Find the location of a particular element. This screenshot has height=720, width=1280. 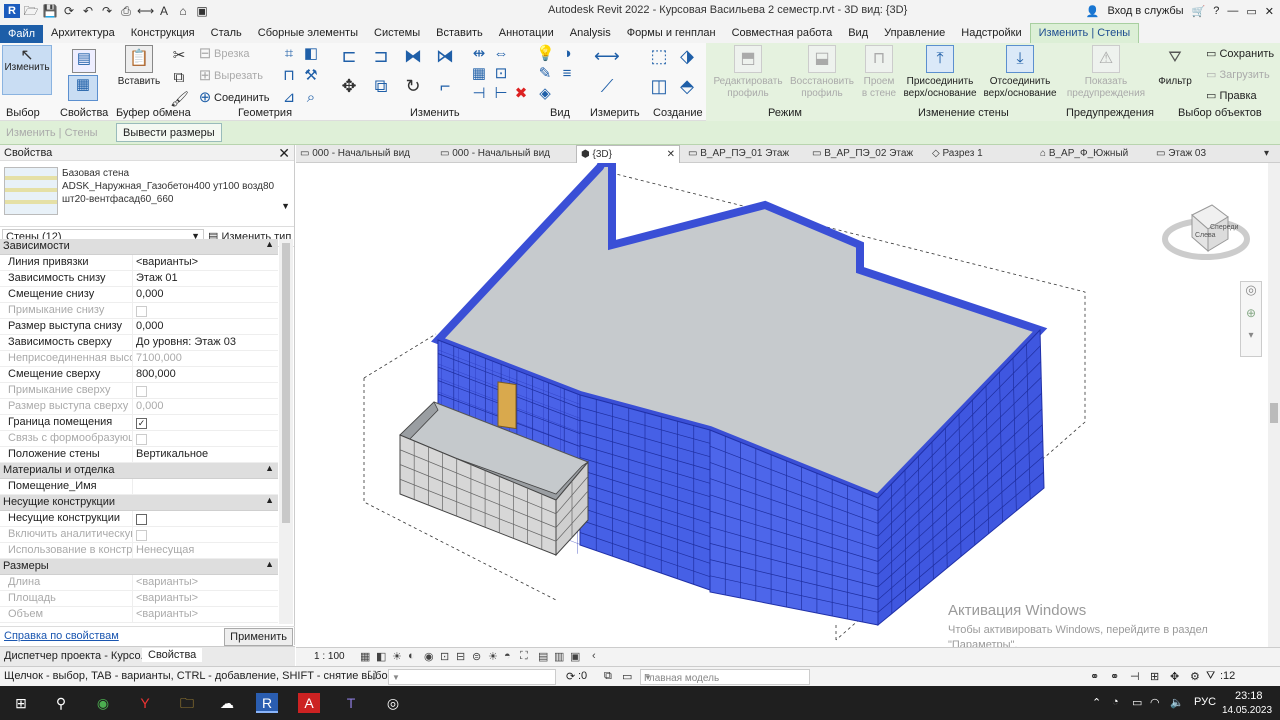

crop-icon: ⊡ is located at coordinates (444, 656).